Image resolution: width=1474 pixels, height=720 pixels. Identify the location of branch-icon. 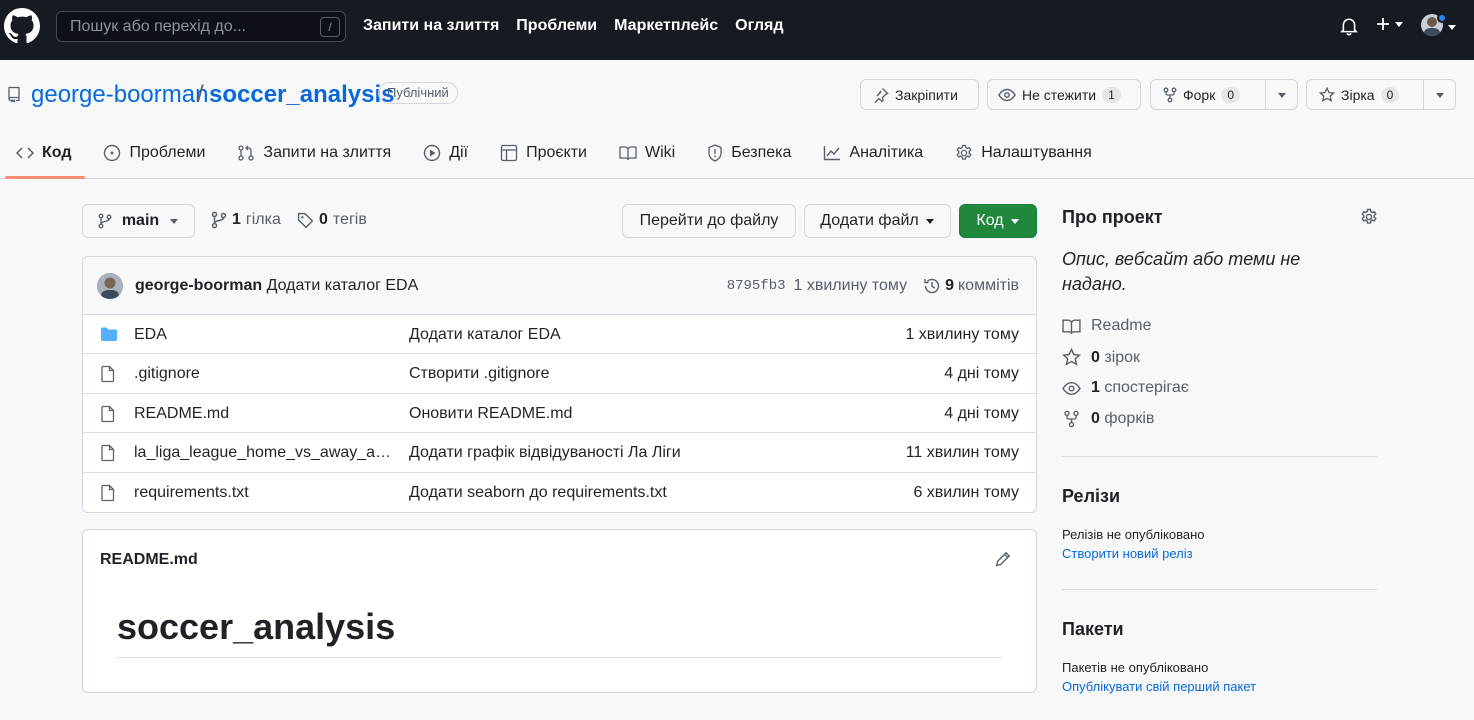
(219, 220).